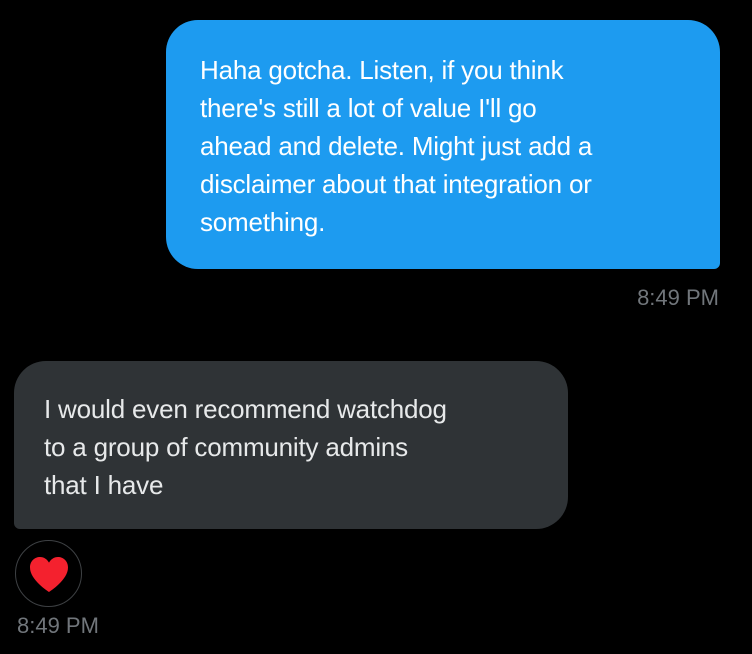 The height and width of the screenshot is (654, 752). I want to click on received-message-timestamp: 8:49 PM, so click(58, 625).